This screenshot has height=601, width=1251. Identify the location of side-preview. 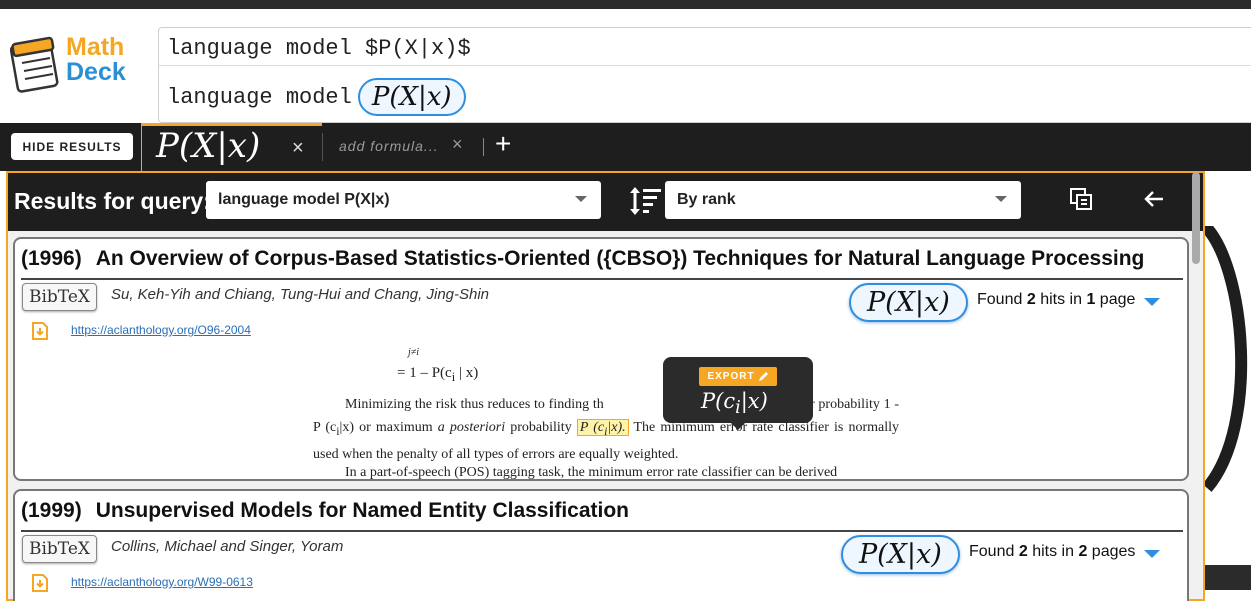
(1228, 386).